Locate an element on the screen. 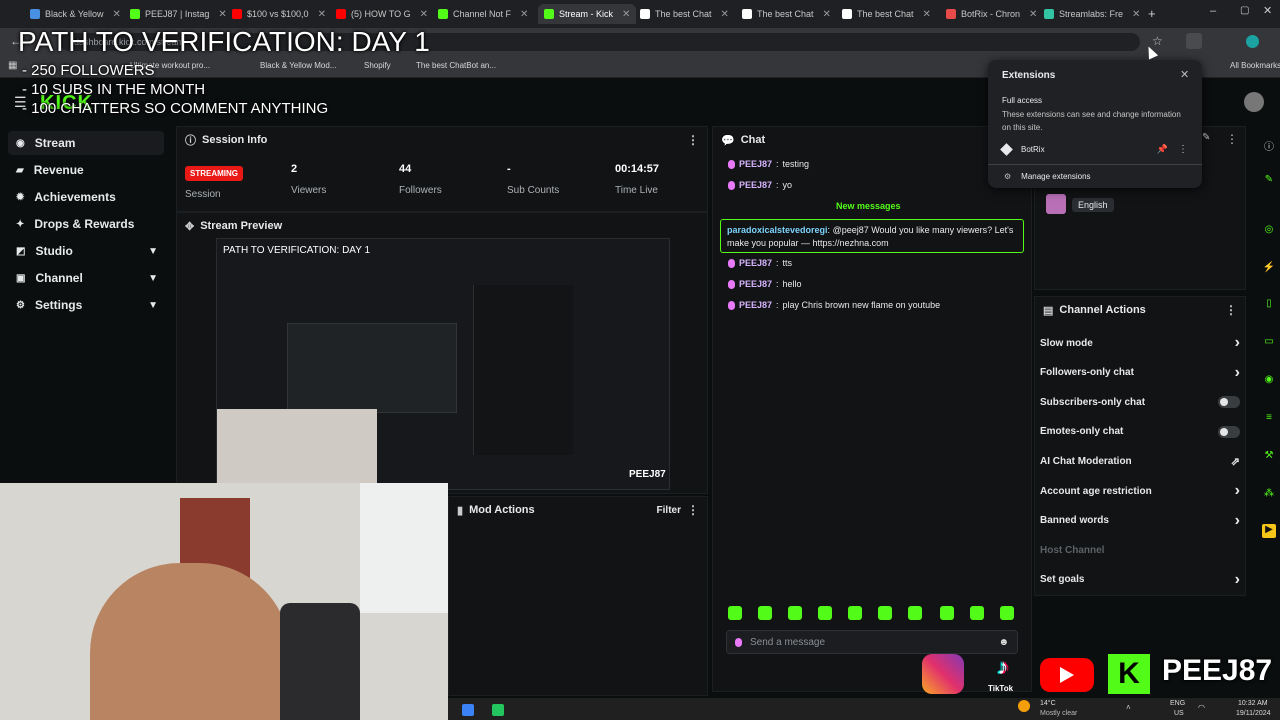 This screenshot has width=1280, height=720. browser-tab: BotRix - Chron ✕ is located at coordinates (995, 14).